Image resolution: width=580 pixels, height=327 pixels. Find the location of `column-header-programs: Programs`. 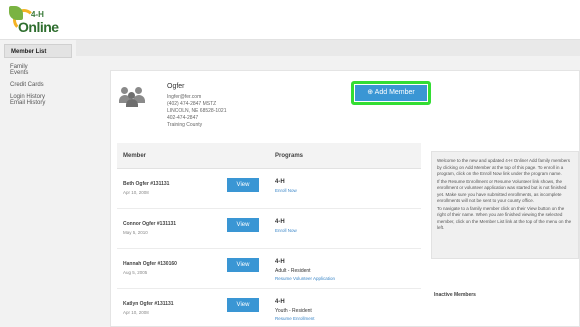

column-header-programs: Programs is located at coordinates (289, 156).